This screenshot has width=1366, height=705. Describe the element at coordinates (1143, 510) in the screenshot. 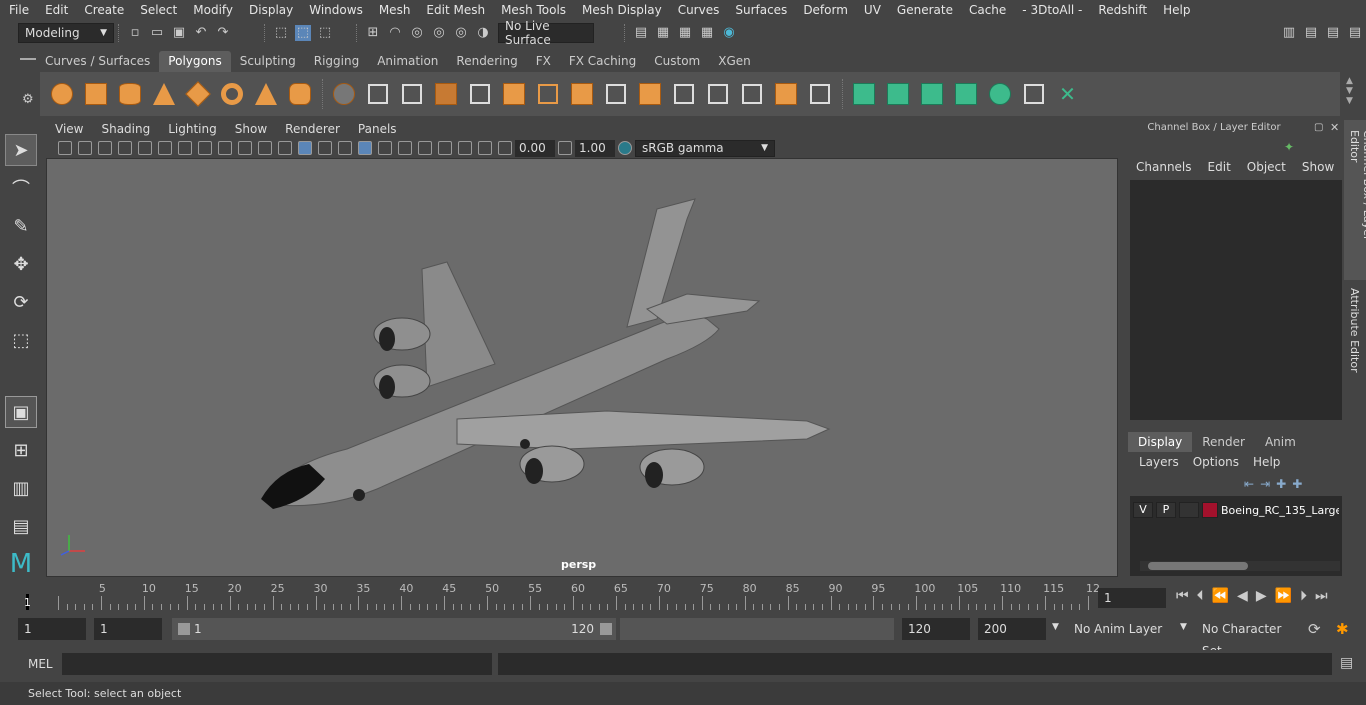

I see `layer-visibility-toggle: V` at that location.